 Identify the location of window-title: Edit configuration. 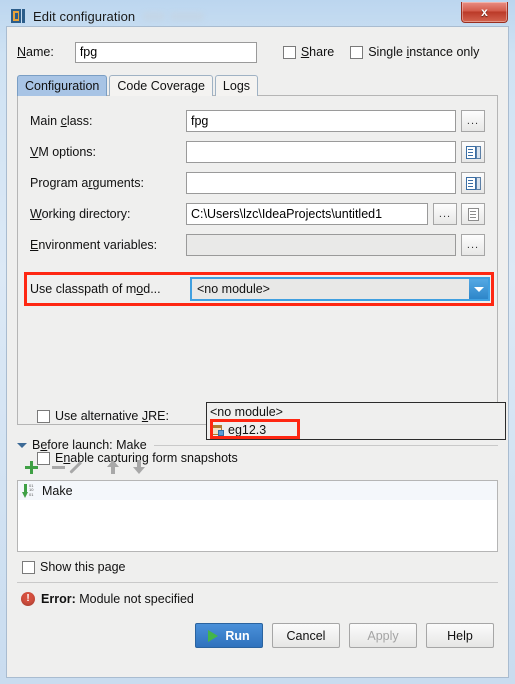
(84, 16).